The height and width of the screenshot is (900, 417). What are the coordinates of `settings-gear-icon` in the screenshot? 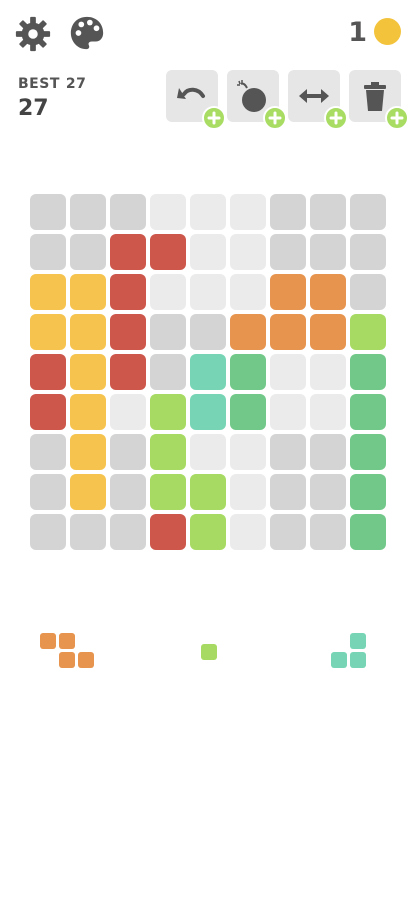 It's located at (33, 34).